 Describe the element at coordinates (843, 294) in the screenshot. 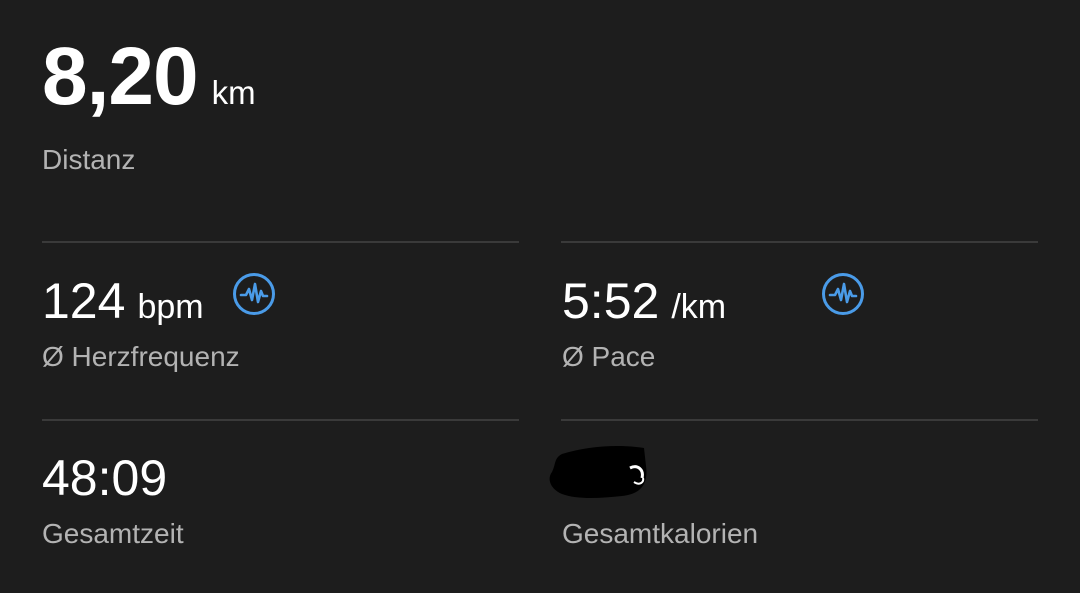

I see `pace-wave-icon` at that location.